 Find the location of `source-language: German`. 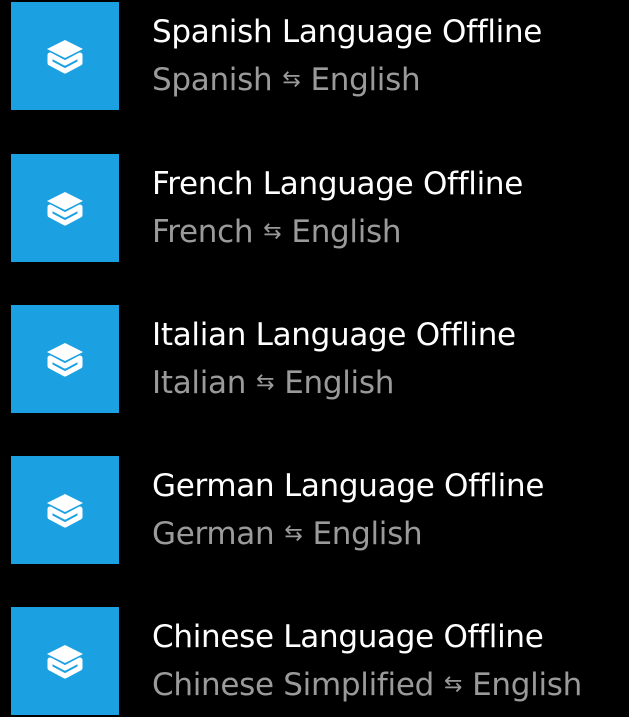

source-language: German is located at coordinates (213, 534).